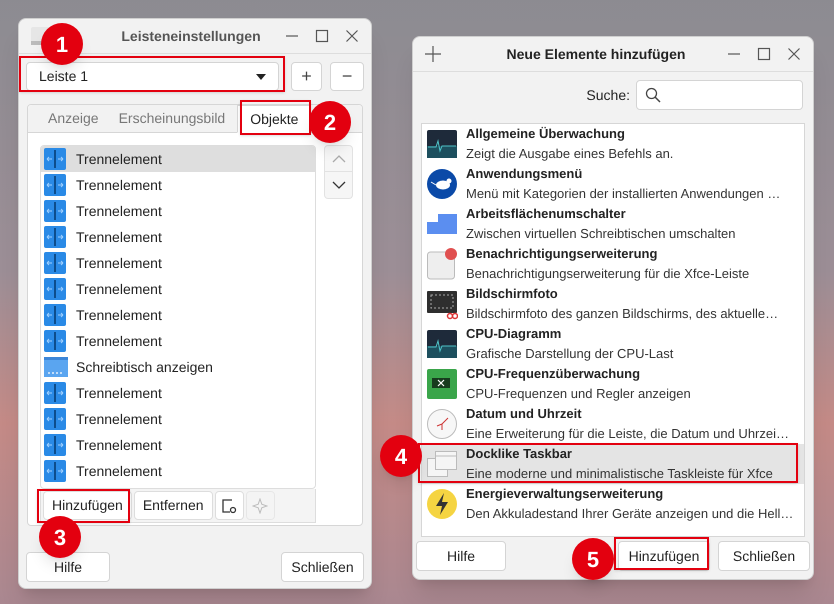  Describe the element at coordinates (442, 464) in the screenshot. I see `window-stack-icon` at that location.